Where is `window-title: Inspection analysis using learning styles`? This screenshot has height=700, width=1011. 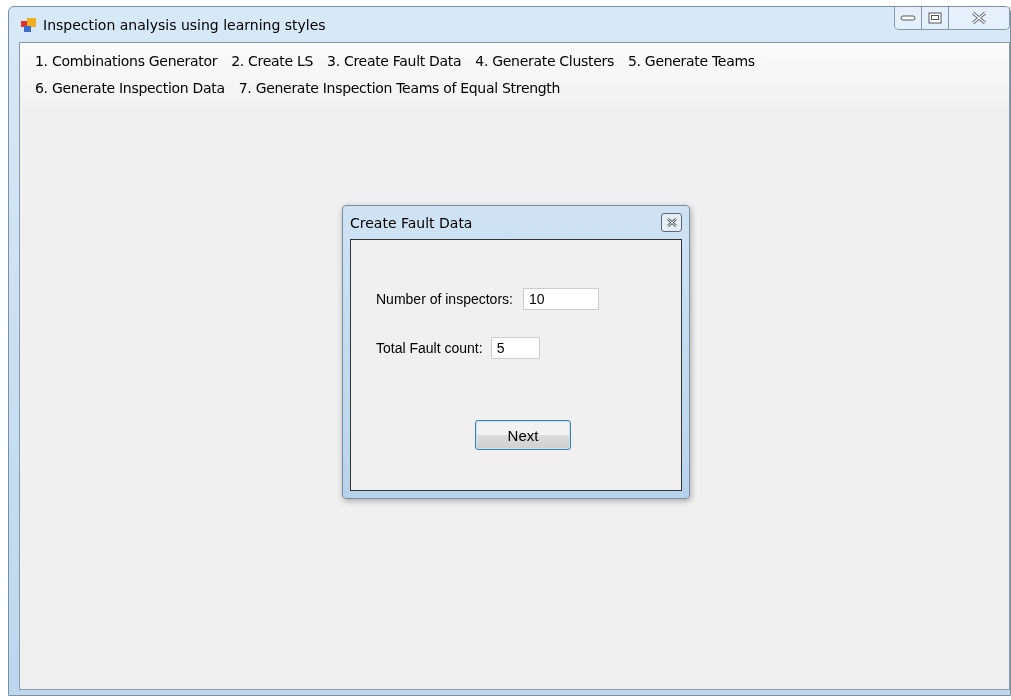
window-title: Inspection analysis using learning styles is located at coordinates (184, 24).